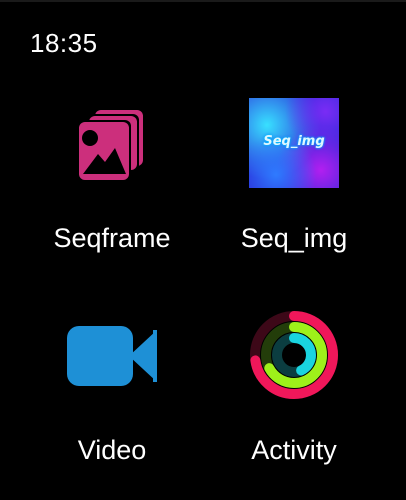  I want to click on seq-img-thumbnail-text: Seq_img, so click(294, 141).